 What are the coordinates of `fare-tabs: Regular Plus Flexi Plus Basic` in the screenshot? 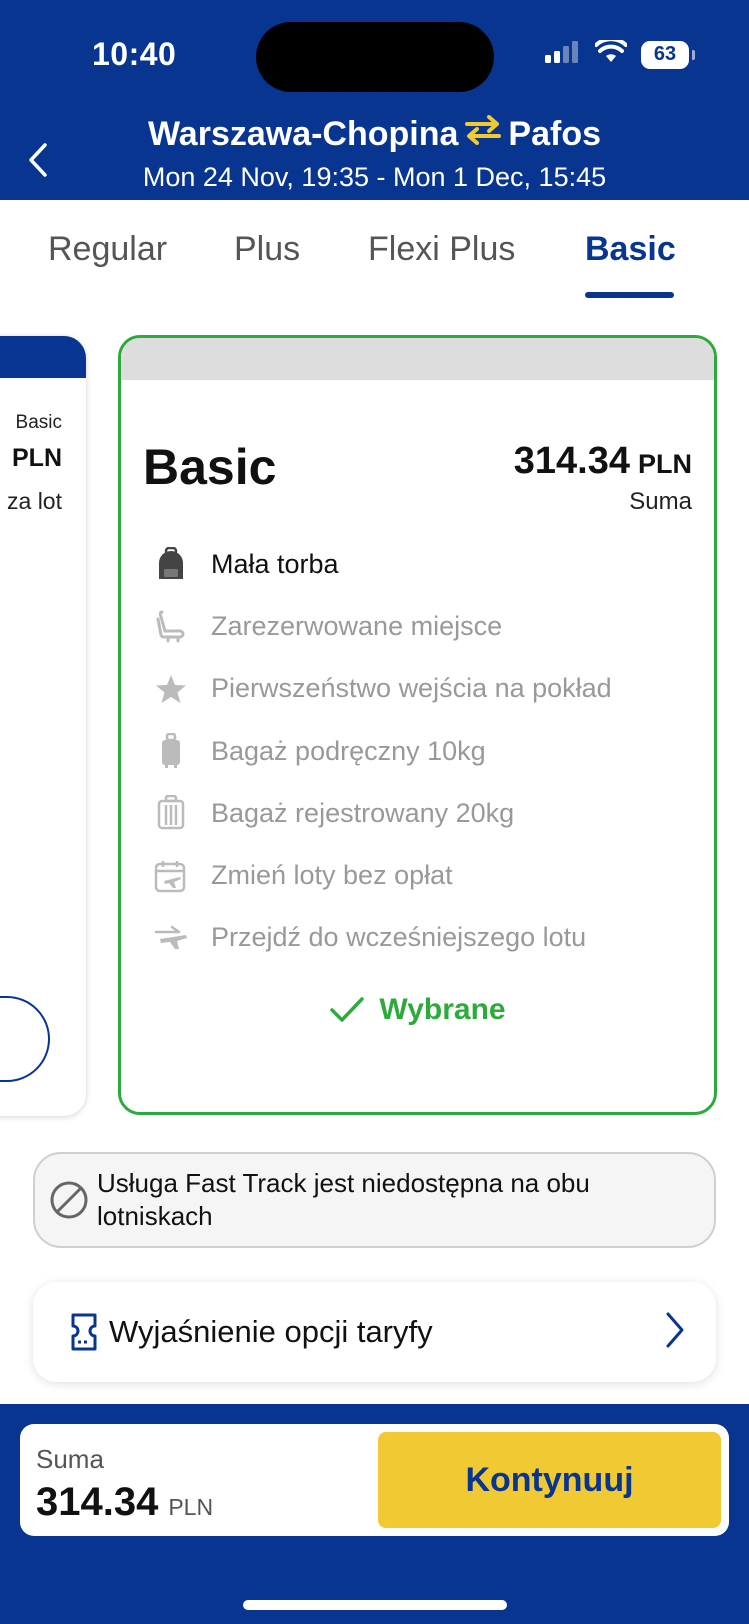 It's located at (374, 252).